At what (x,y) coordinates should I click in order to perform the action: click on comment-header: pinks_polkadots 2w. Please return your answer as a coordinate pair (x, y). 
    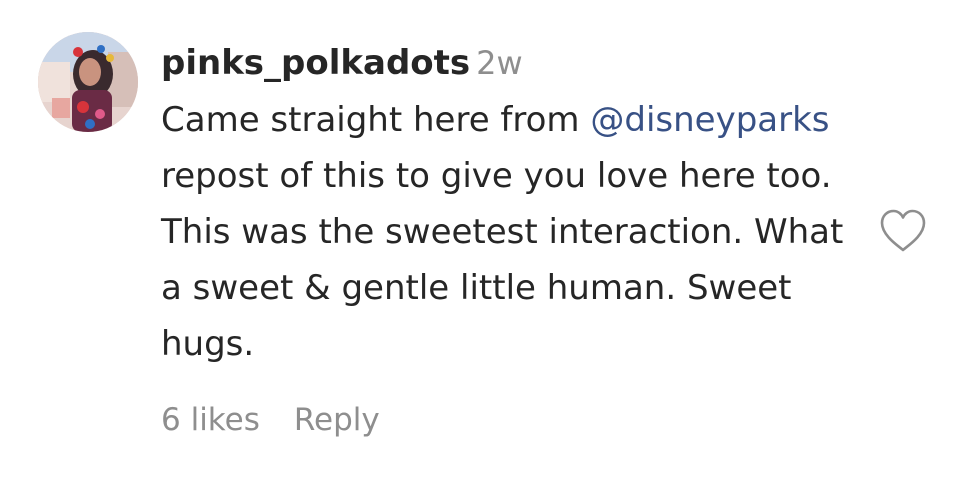
    Looking at the image, I should click on (511, 63).